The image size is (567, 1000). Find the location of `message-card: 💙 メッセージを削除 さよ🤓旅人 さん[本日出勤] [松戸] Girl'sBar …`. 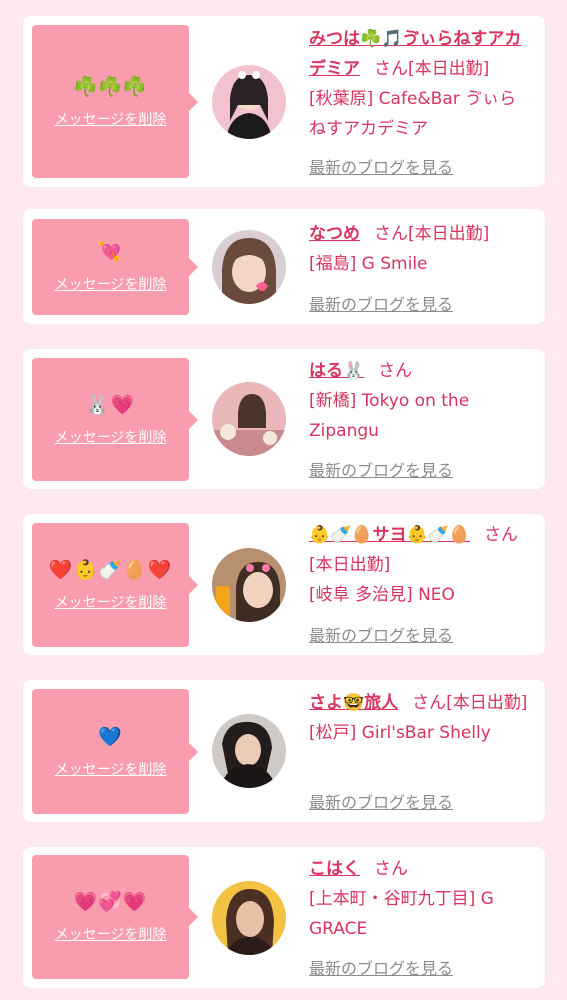

message-card: 💙 メッセージを削除 さよ🤓旅人 さん[本日出勤] [松戸] Girl'sBar … is located at coordinates (284, 751).